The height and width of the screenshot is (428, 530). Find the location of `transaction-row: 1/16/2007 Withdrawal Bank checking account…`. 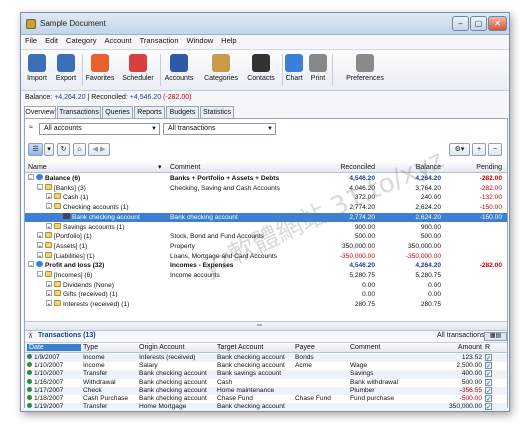

transaction-row: 1/16/2007 Withdrawal Bank checking account… is located at coordinates (266, 382).